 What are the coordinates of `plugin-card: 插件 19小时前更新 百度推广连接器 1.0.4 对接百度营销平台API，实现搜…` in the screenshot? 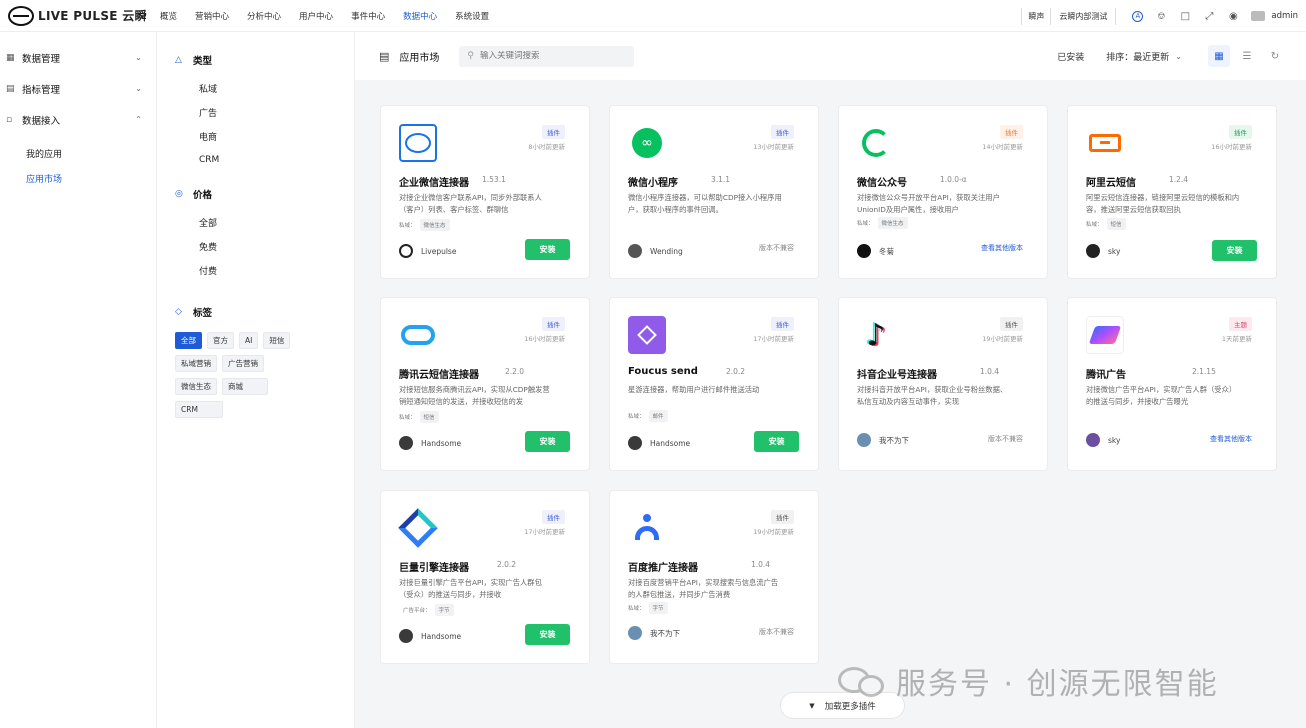 It's located at (714, 577).